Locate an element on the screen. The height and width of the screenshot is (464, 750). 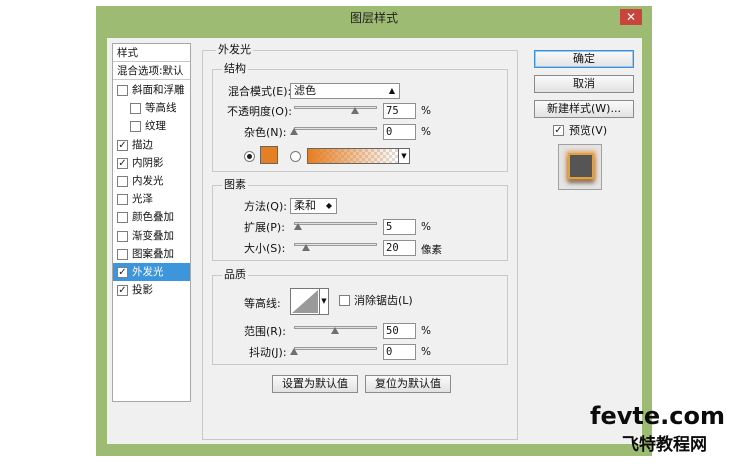
opacity-input: 75 is located at coordinates (399, 111).